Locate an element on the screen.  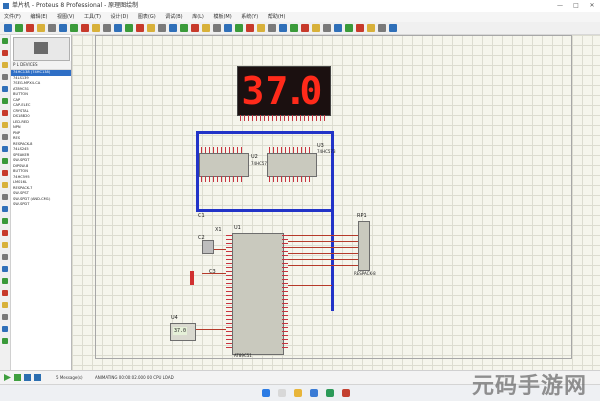
arc-icon is located at coordinates (5, 257).